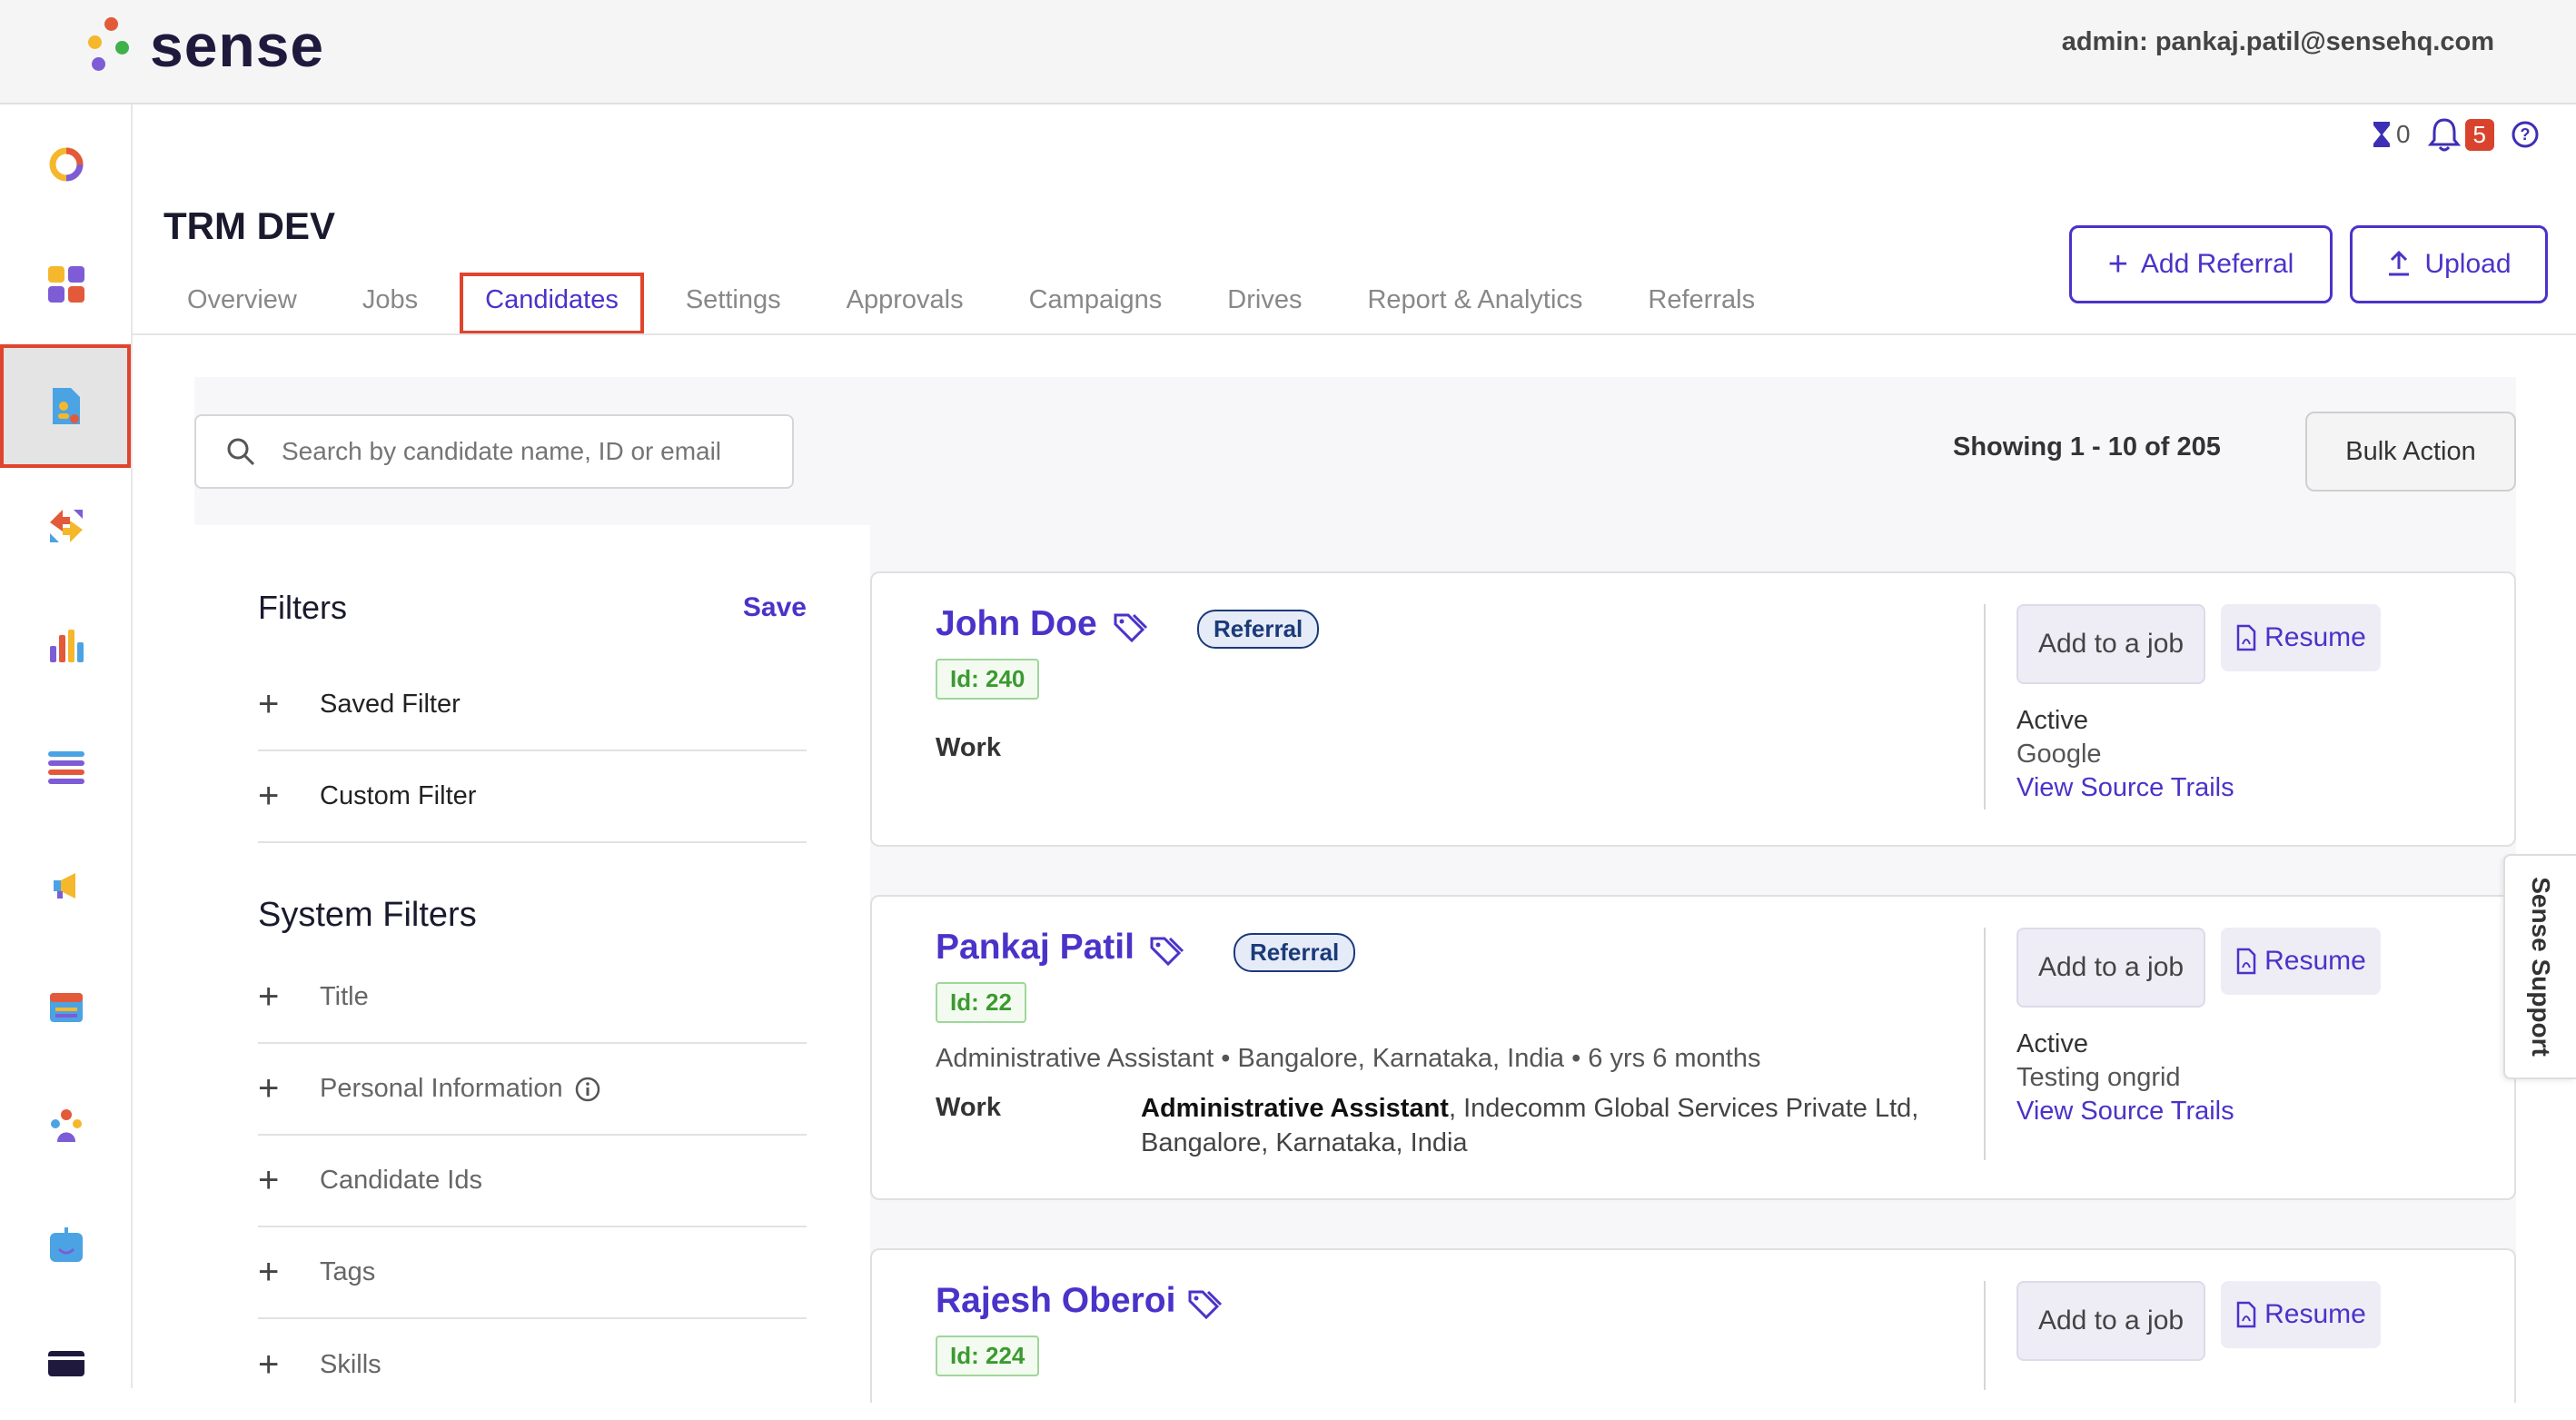 This screenshot has height=1420, width=2576. I want to click on utility-bar: 0 5 ?, so click(2455, 134).